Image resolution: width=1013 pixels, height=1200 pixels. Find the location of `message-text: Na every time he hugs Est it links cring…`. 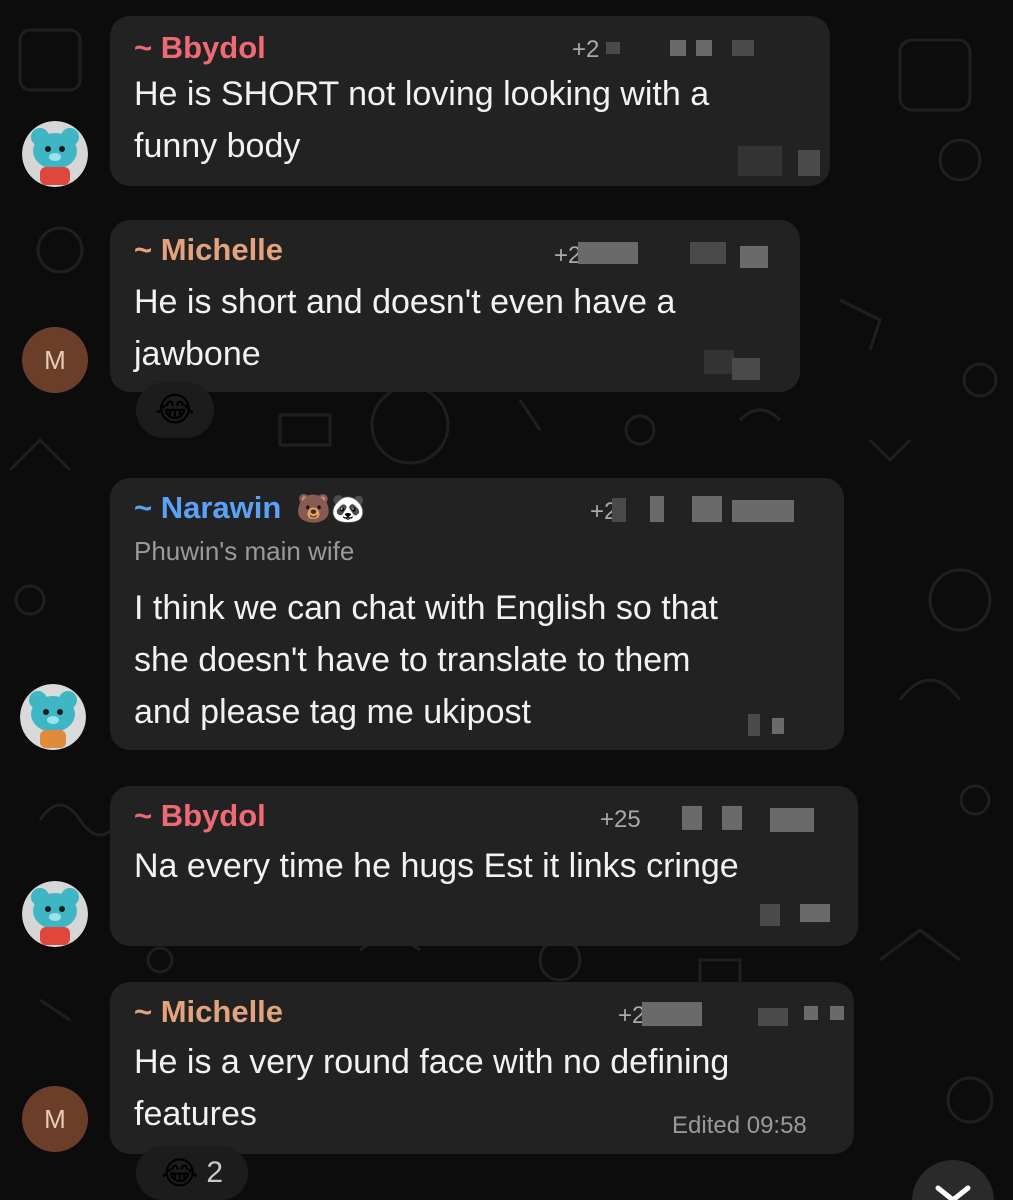

message-text: Na every time he hugs Est it links cring… is located at coordinates (436, 866).